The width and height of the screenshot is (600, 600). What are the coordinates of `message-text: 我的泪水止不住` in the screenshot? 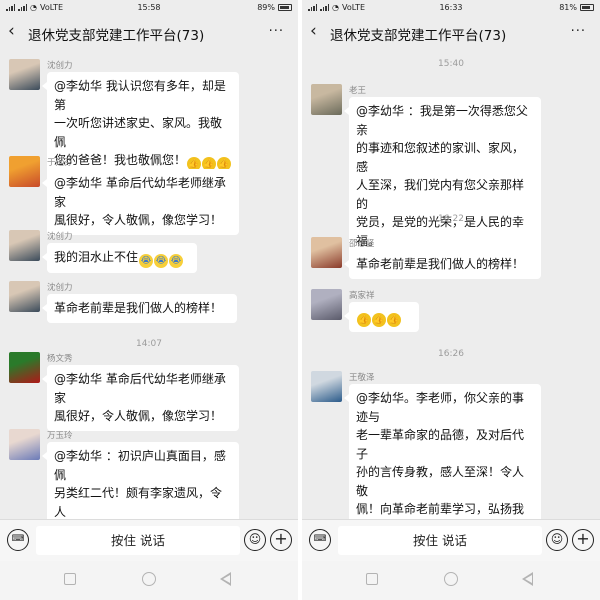 It's located at (96, 257).